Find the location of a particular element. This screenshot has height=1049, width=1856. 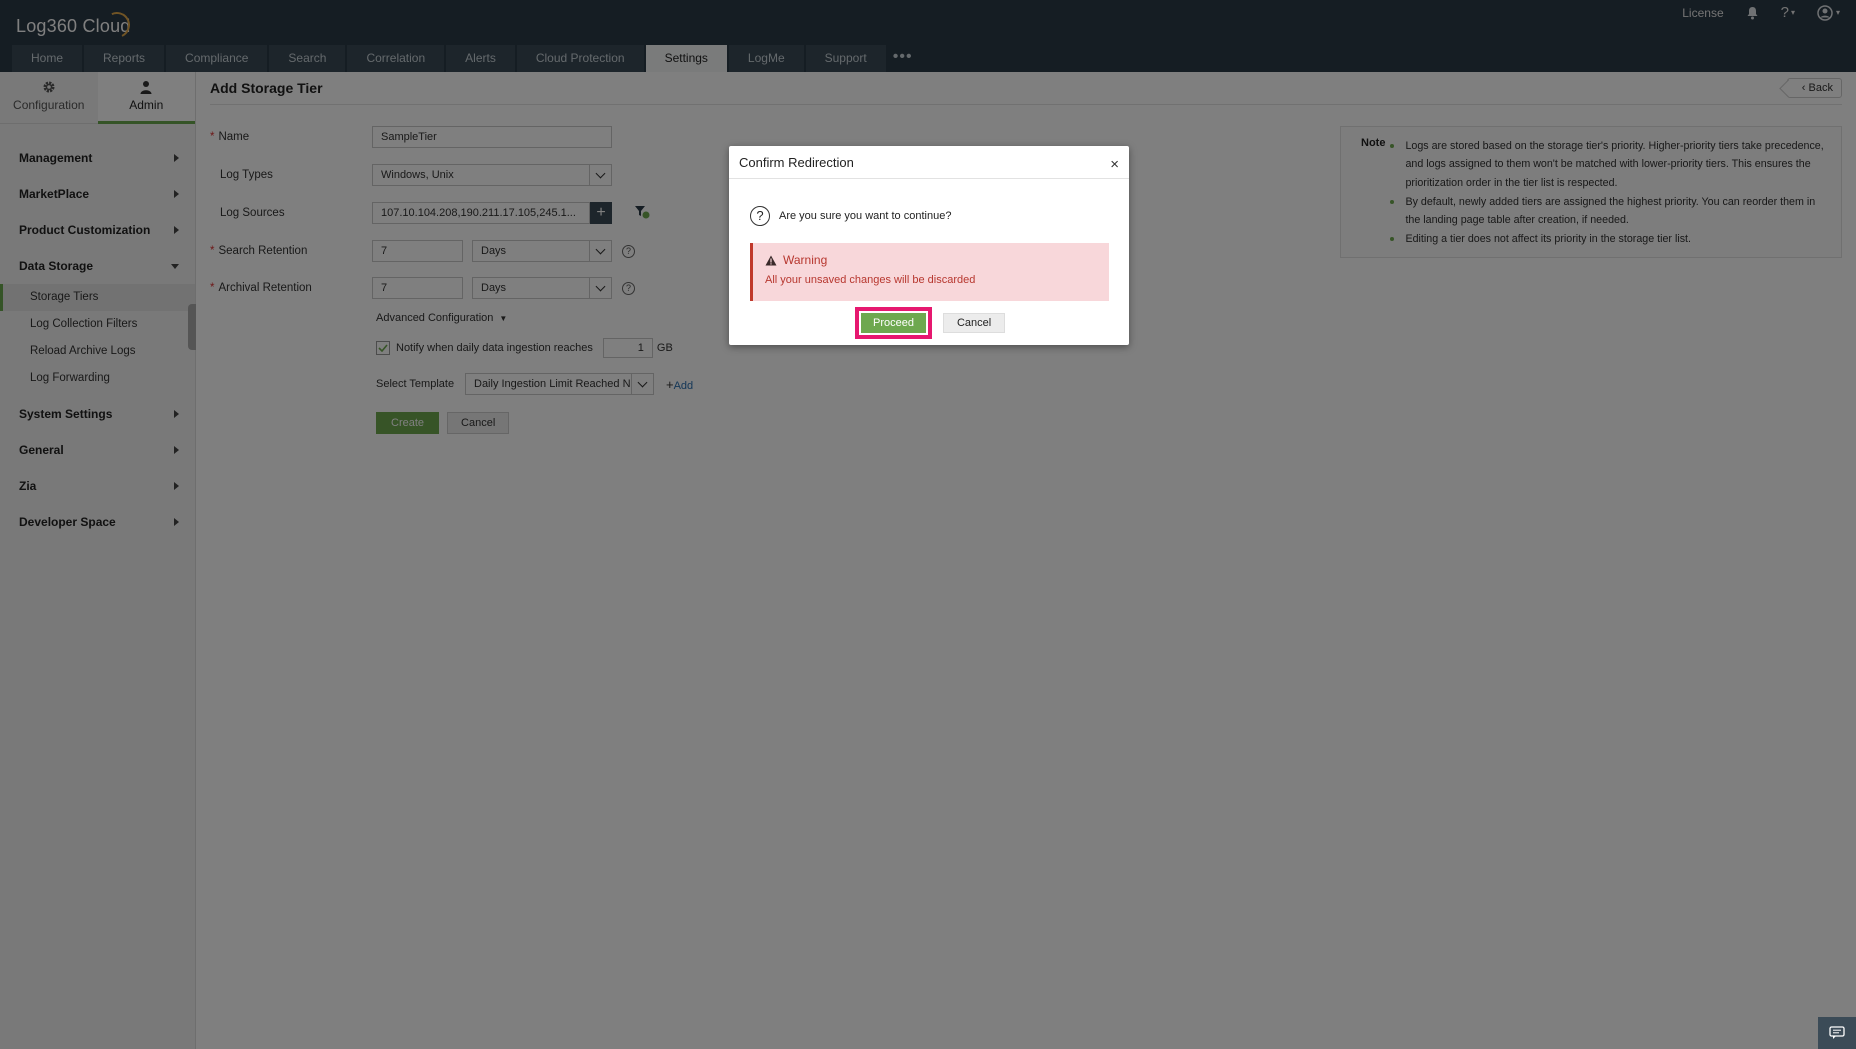

dialog-title: Confirm Redirection is located at coordinates (796, 162).